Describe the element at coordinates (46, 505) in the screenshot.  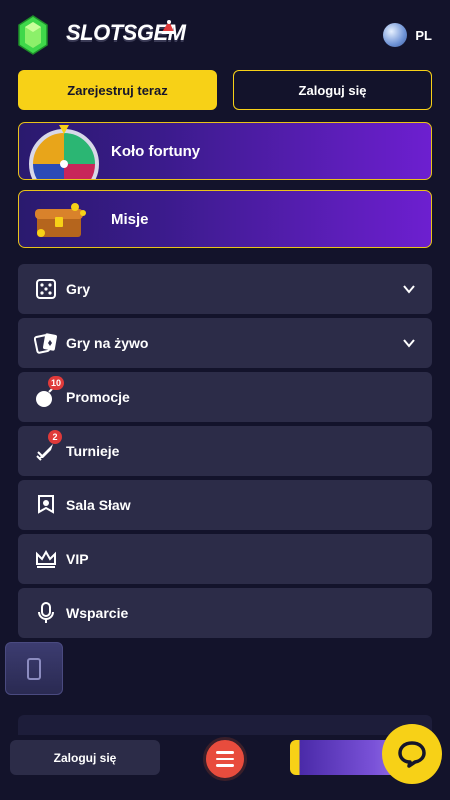
I see `banner-icon` at that location.